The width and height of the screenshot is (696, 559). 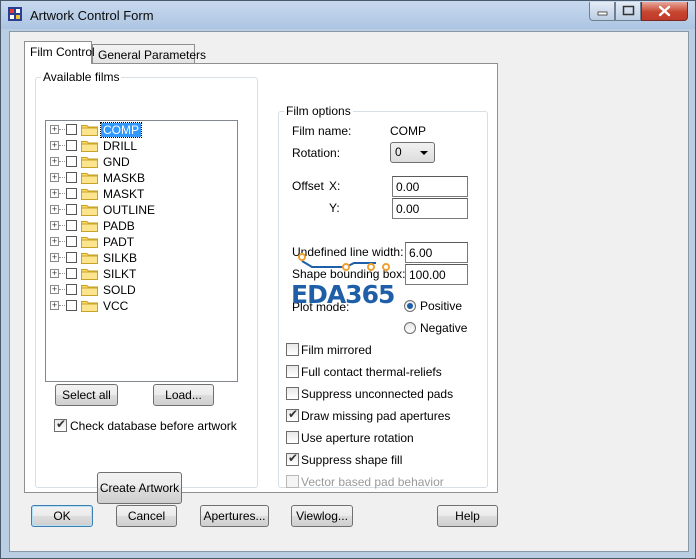 I want to click on rotation-value: 0, so click(x=398, y=152).